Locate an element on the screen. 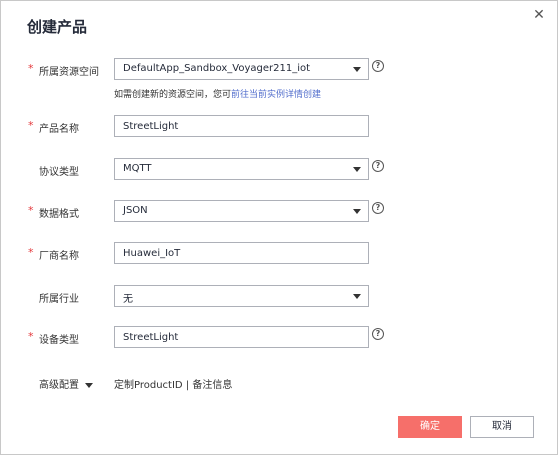  product-name-row: * 产品名称 is located at coordinates (279, 126).